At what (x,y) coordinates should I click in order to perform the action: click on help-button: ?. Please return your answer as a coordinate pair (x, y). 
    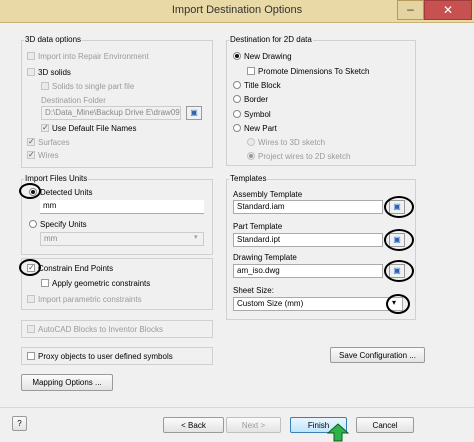
    Looking at the image, I should click on (19, 423).